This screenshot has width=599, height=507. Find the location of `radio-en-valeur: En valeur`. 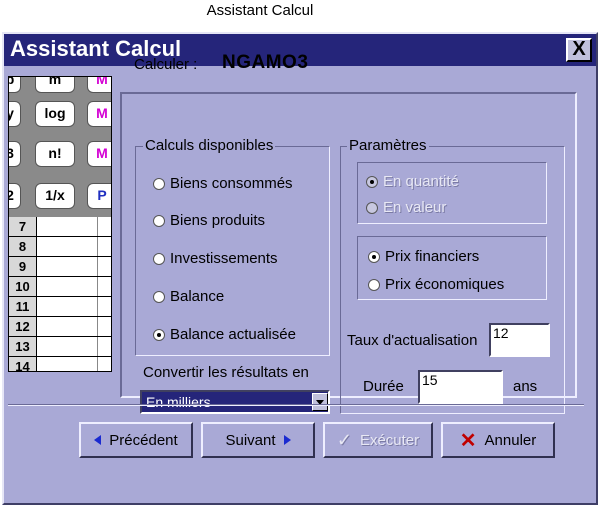

radio-en-valeur: En valeur is located at coordinates (406, 207).